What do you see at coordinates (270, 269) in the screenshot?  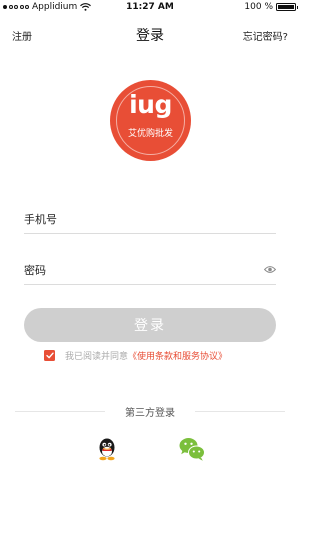 I see `show-password-icon` at bounding box center [270, 269].